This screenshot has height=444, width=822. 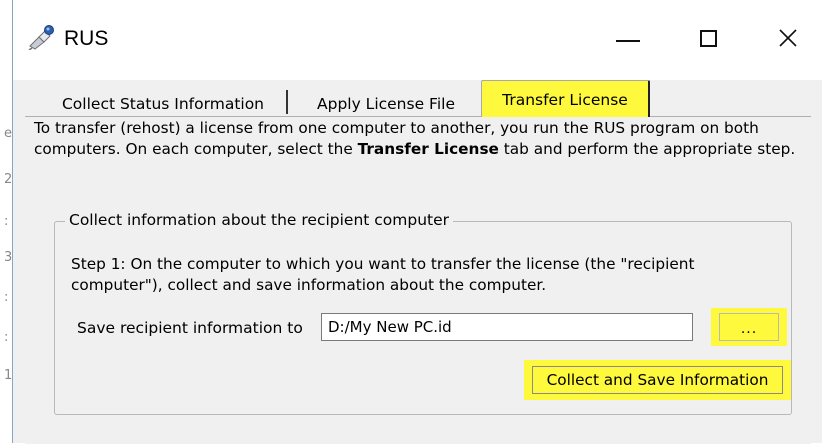 What do you see at coordinates (386, 104) in the screenshot?
I see `tab-apply-license-file: Apply License File` at bounding box center [386, 104].